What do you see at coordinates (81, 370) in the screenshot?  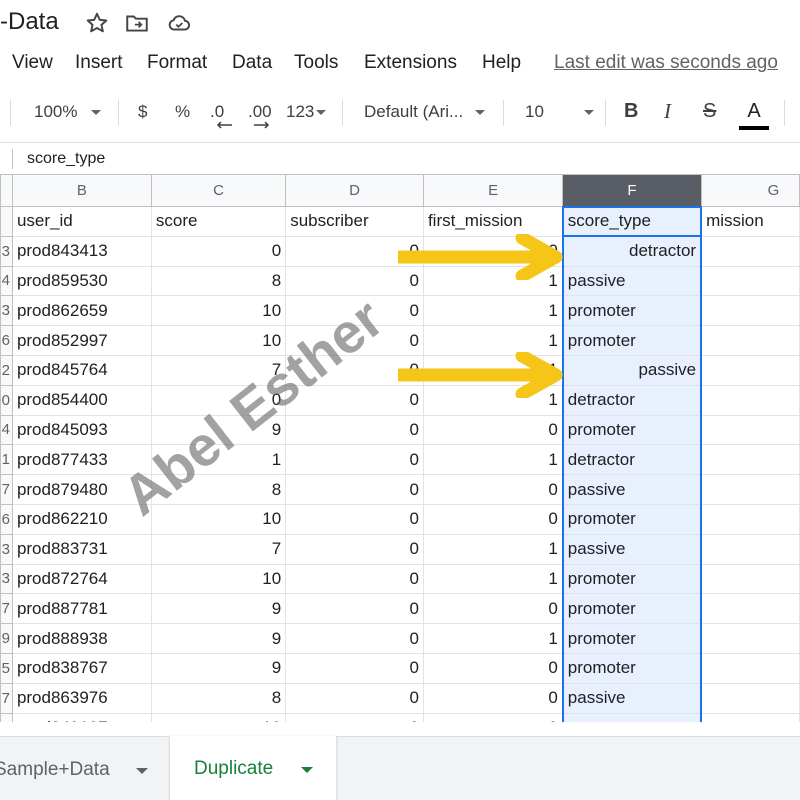 I see `cell-user-id: prod845764` at bounding box center [81, 370].